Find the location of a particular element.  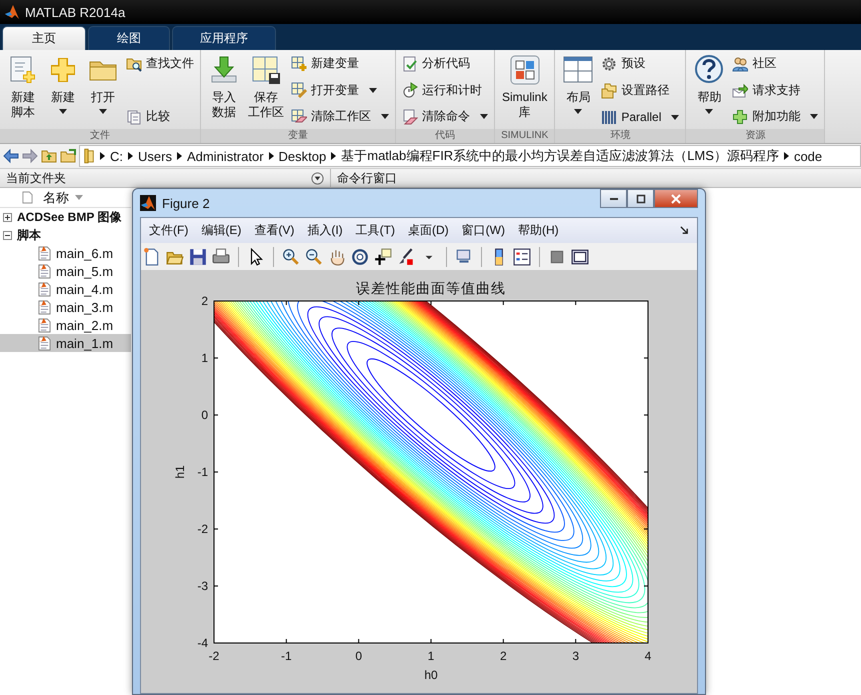

new-file-icon is located at coordinates (152, 257).